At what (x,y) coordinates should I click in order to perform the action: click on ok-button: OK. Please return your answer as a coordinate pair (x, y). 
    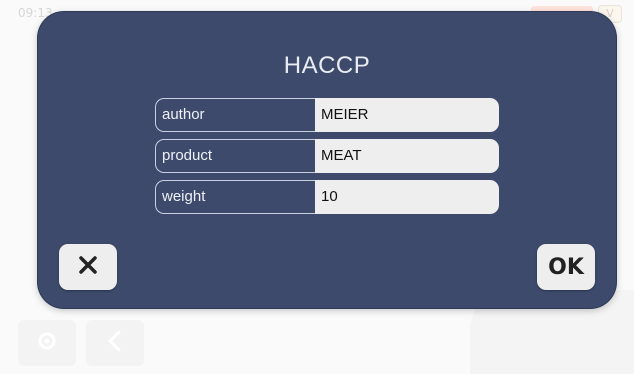
    Looking at the image, I should click on (566, 267).